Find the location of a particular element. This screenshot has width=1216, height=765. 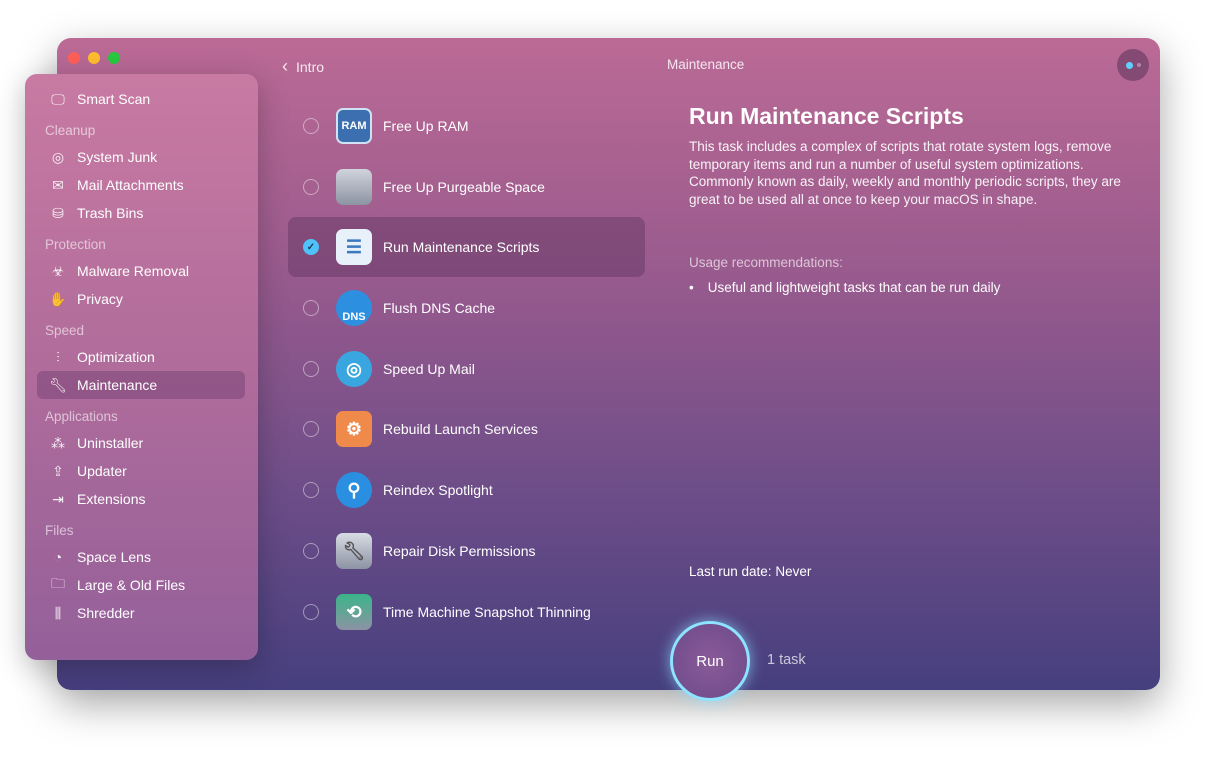

task-label: Run Maintenance Scripts is located at coordinates (461, 247).